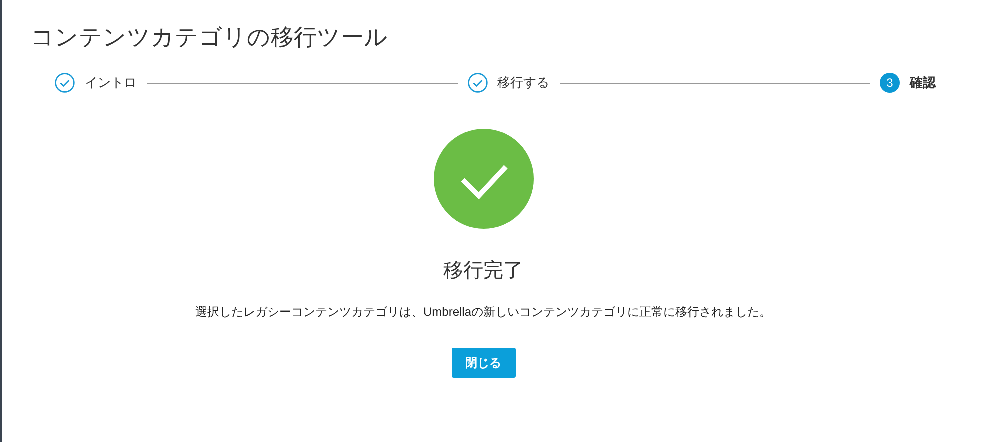 The width and height of the screenshot is (986, 442). I want to click on step-label: 移行する, so click(524, 83).